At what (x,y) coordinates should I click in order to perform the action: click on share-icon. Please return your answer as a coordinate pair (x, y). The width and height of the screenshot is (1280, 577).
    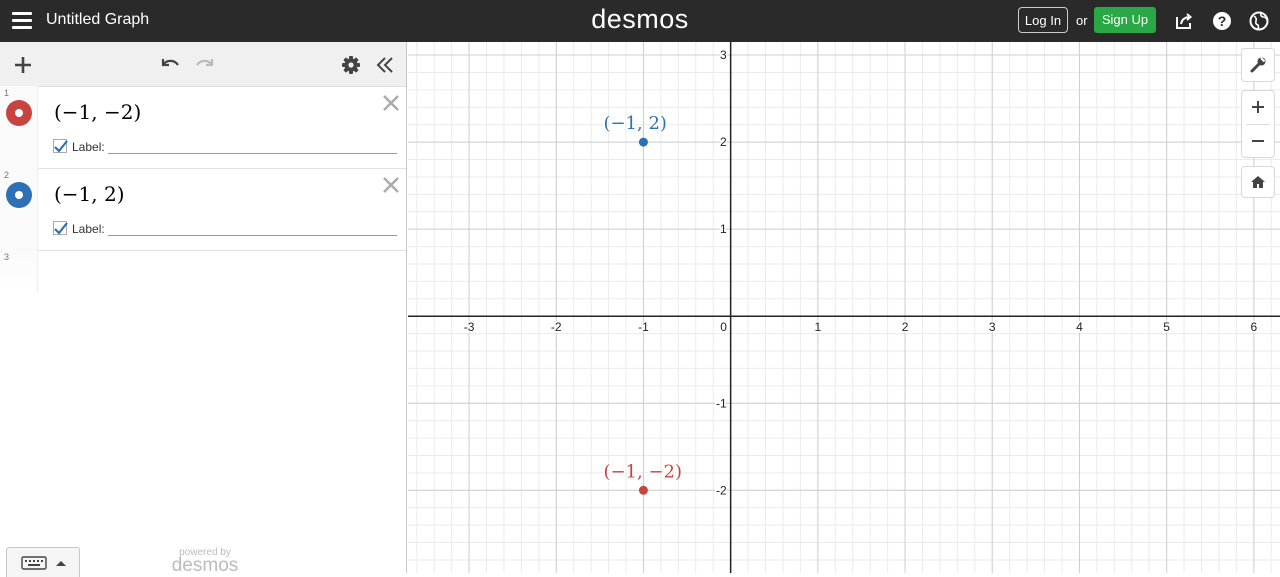
    Looking at the image, I should click on (1184, 21).